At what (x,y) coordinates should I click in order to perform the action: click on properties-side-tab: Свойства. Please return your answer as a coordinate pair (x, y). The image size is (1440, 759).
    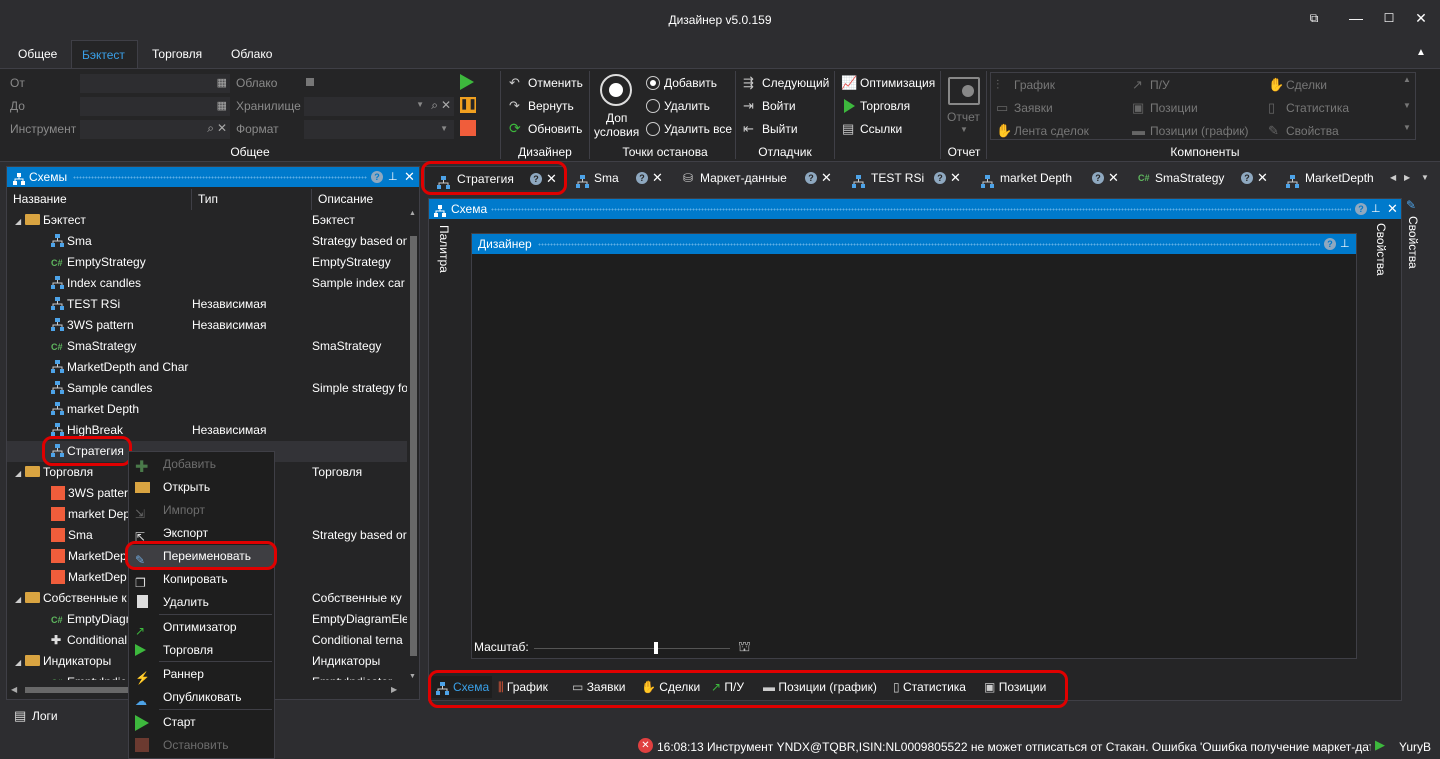
    Looking at the image, I should click on (1381, 249).